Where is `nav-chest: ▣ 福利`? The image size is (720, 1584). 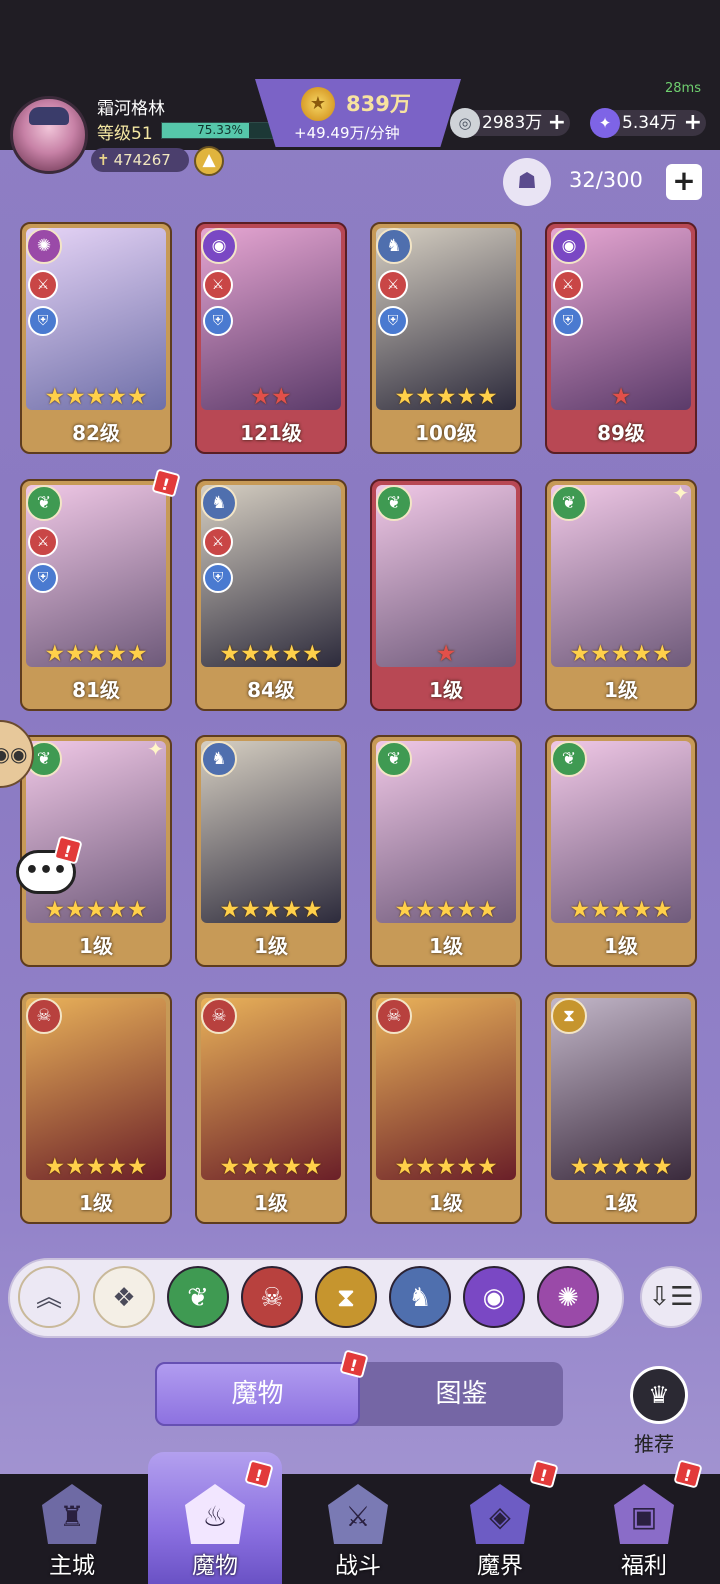
nav-chest: ▣ 福利 is located at coordinates (644, 1529).